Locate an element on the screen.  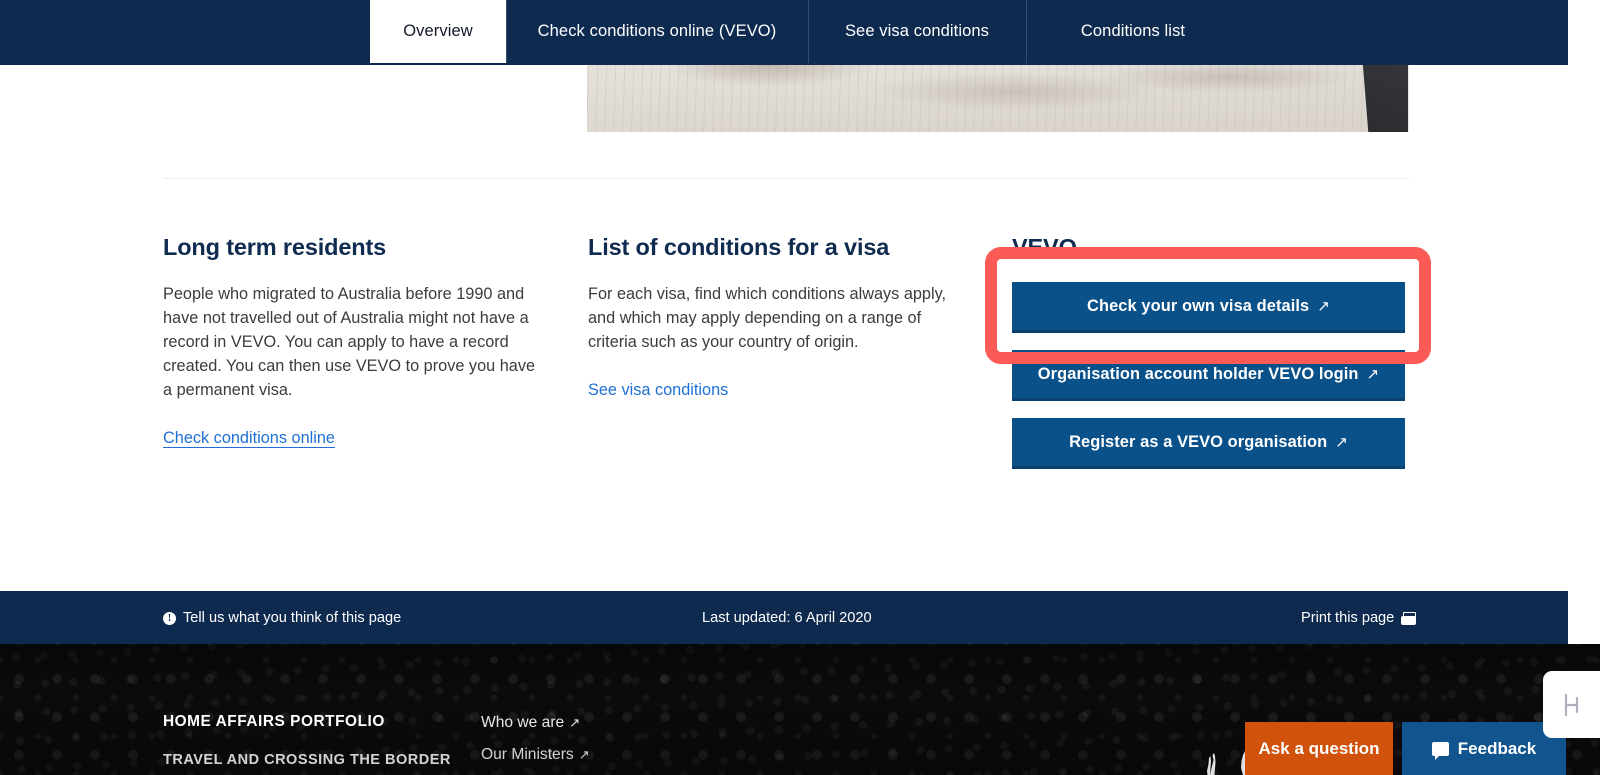
footer-link-our-ministers: Our Ministers ↗ is located at coordinates (535, 755).